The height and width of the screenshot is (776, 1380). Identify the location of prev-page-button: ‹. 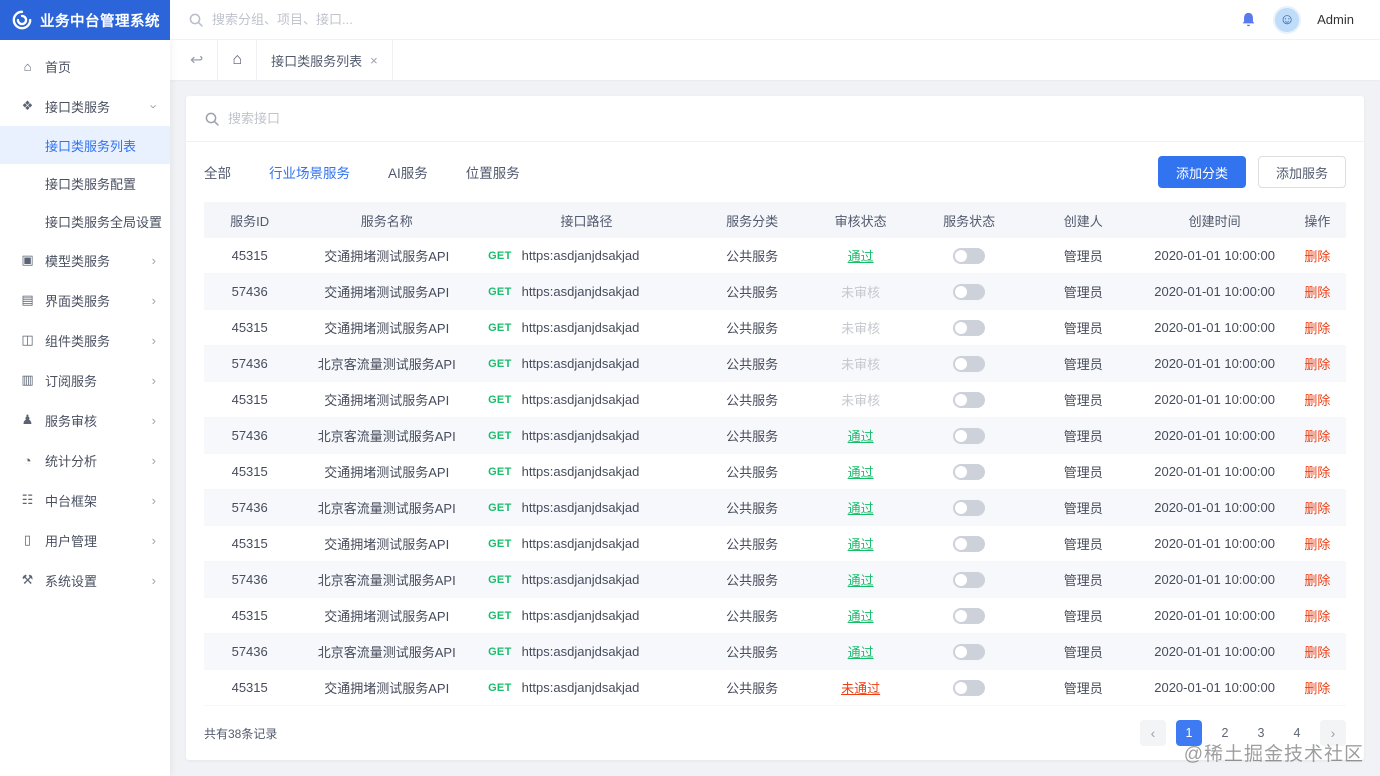
(1153, 733).